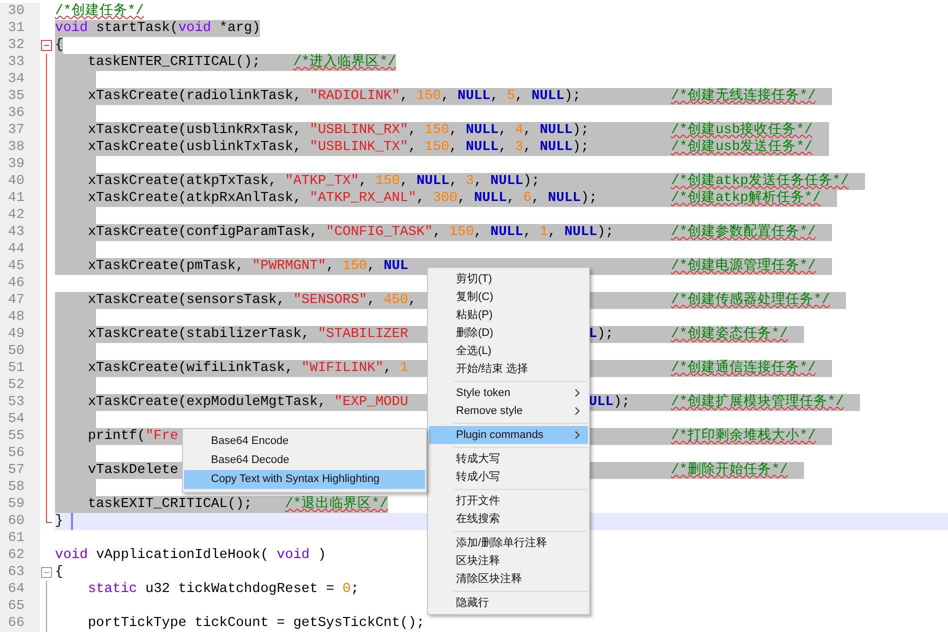 The height and width of the screenshot is (640, 948). What do you see at coordinates (99, 11) in the screenshot?
I see `code-text: /*创建任务*/` at bounding box center [99, 11].